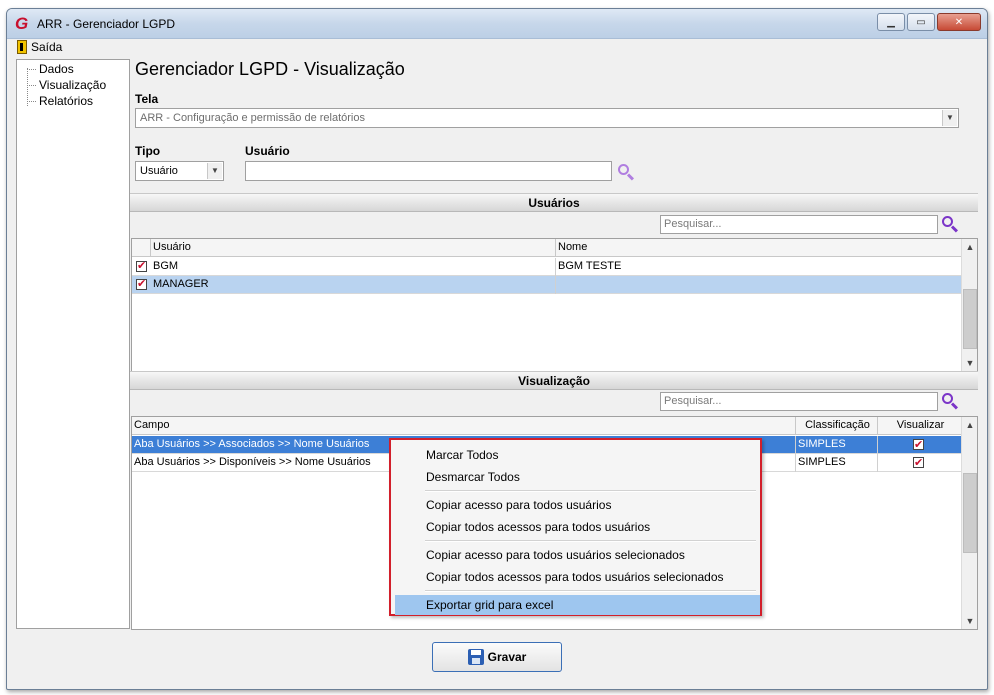 Image resolution: width=994 pixels, height=695 pixels. Describe the element at coordinates (353, 248) in the screenshot. I see `header-usuario: Usuário` at that location.